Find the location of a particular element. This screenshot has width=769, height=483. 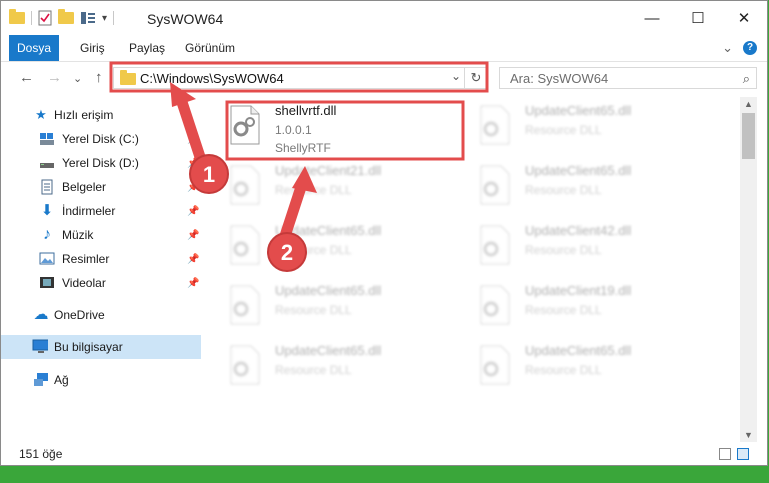

file-tile: UpdateClient21.dll Resource DLL is located at coordinates (327, 186).